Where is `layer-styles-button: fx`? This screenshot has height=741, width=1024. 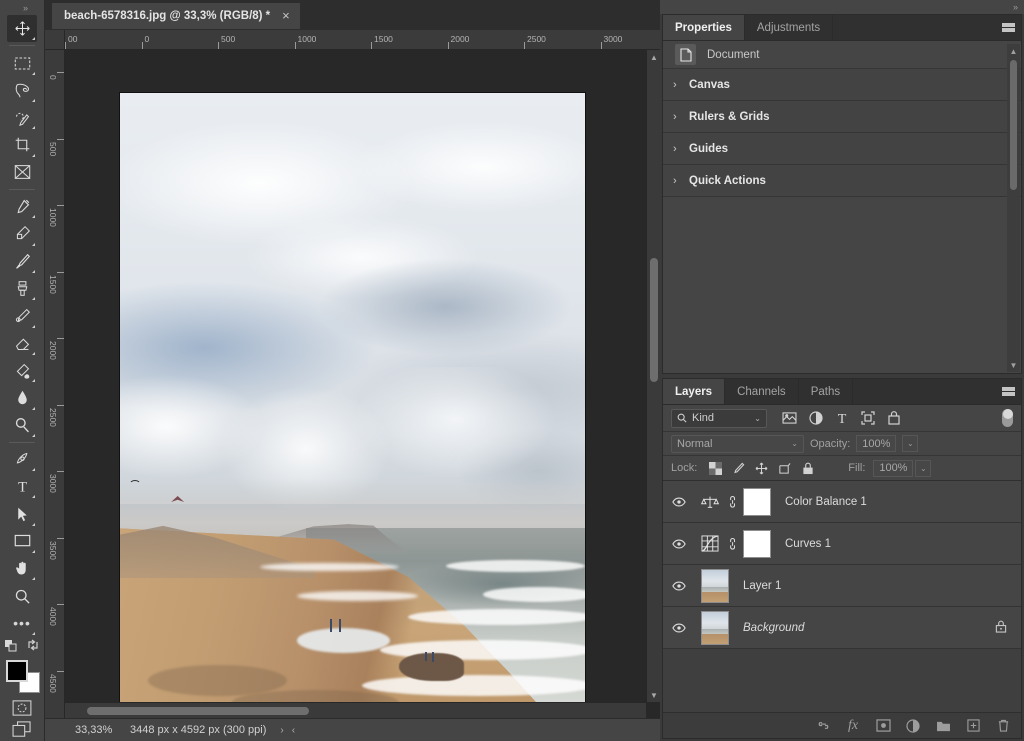 layer-styles-button: fx is located at coordinates (853, 726).